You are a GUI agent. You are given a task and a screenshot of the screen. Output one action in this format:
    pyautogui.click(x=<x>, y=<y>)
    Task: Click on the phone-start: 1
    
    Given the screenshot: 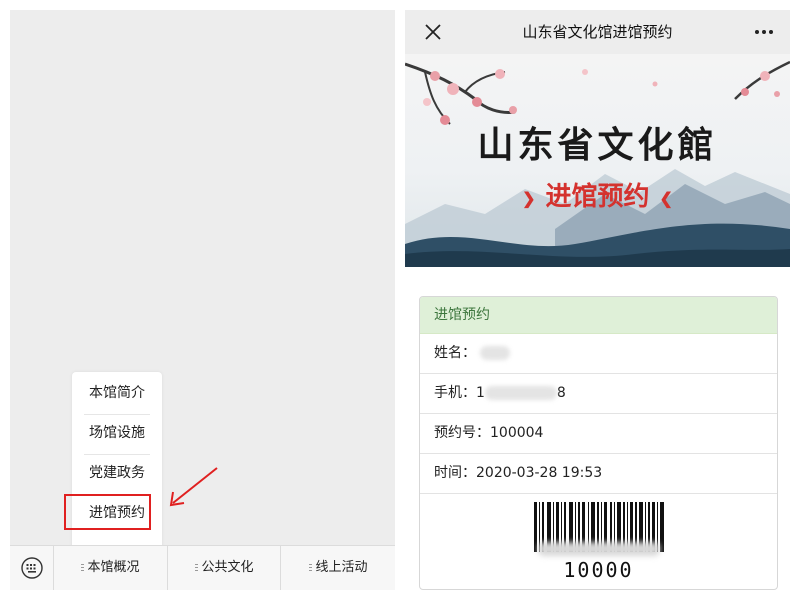 What is the action you would take?
    pyautogui.click(x=480, y=393)
    